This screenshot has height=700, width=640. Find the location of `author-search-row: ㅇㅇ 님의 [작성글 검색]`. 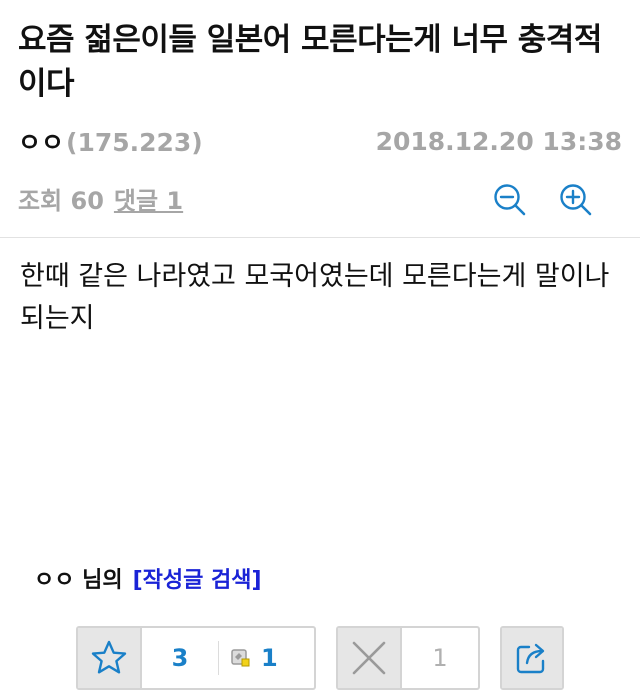

author-search-row: ㅇㅇ 님의 [작성글 검색] is located at coordinates (148, 578).